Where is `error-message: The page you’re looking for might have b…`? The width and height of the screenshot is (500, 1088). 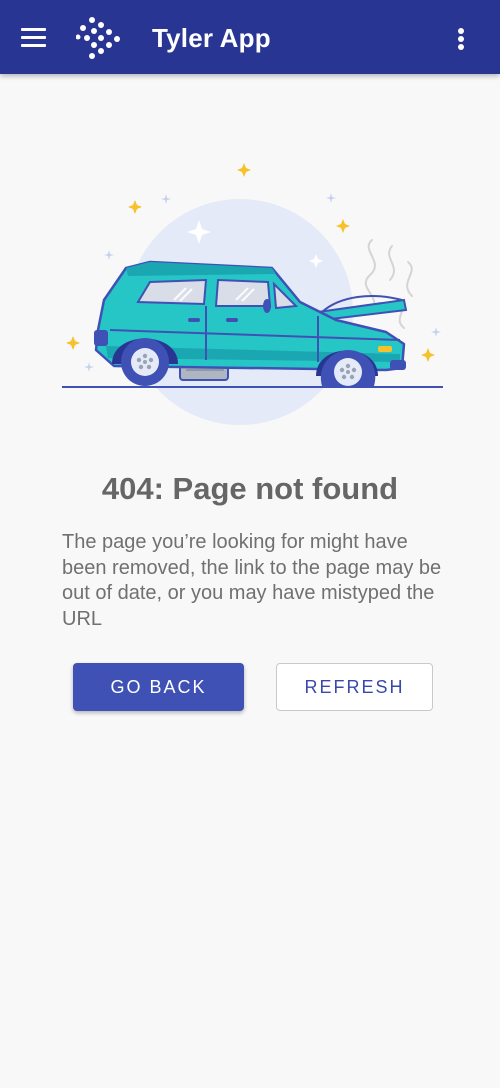 error-message: The page you’re looking for might have b… is located at coordinates (252, 580).